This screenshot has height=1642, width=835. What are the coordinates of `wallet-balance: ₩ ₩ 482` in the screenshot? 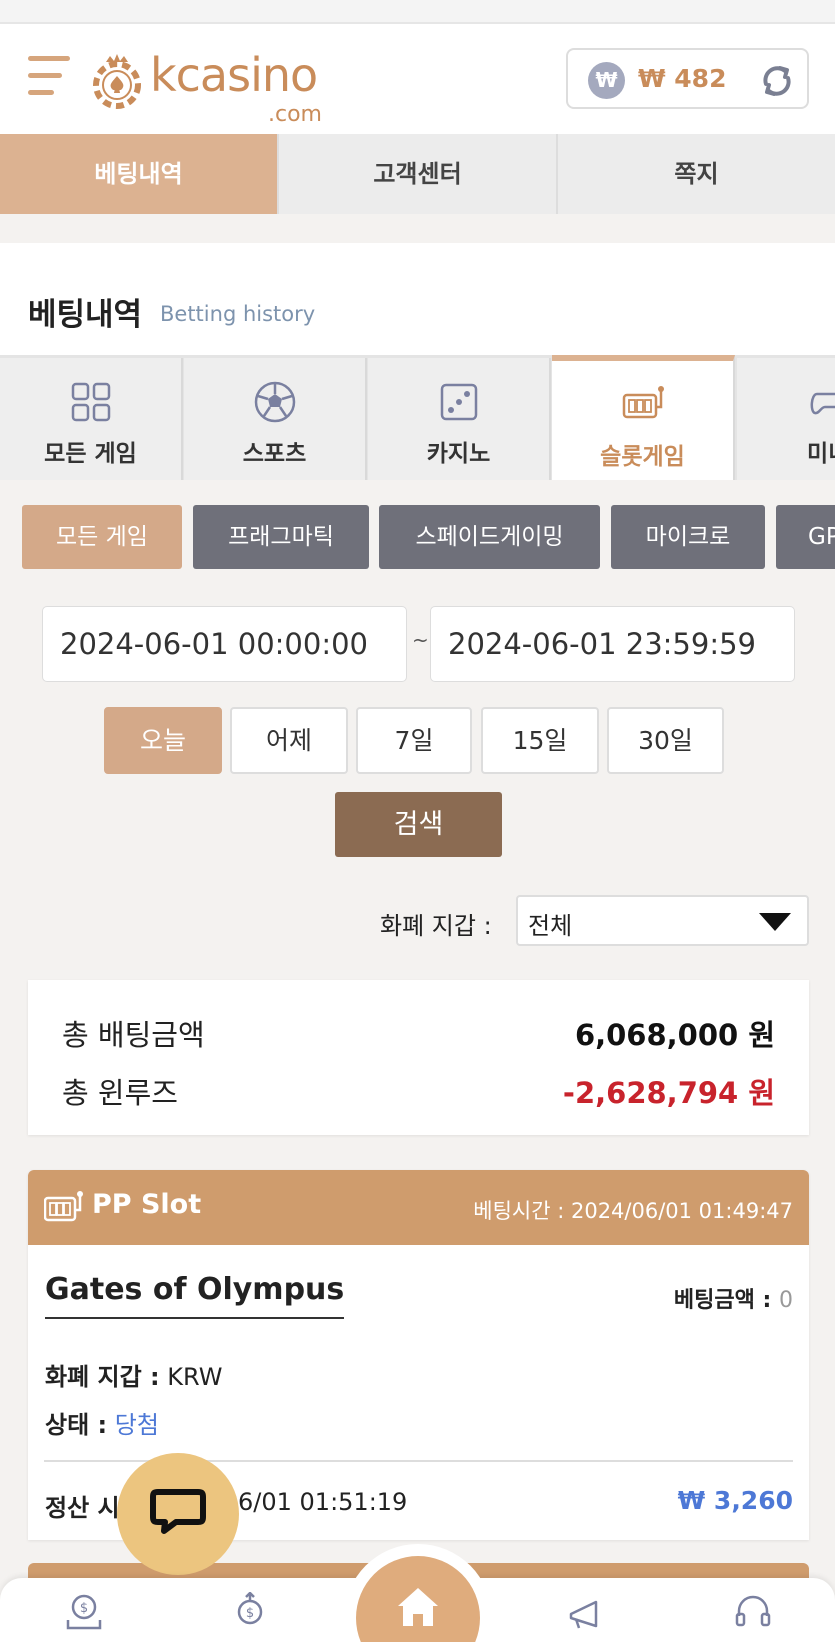 It's located at (687, 78).